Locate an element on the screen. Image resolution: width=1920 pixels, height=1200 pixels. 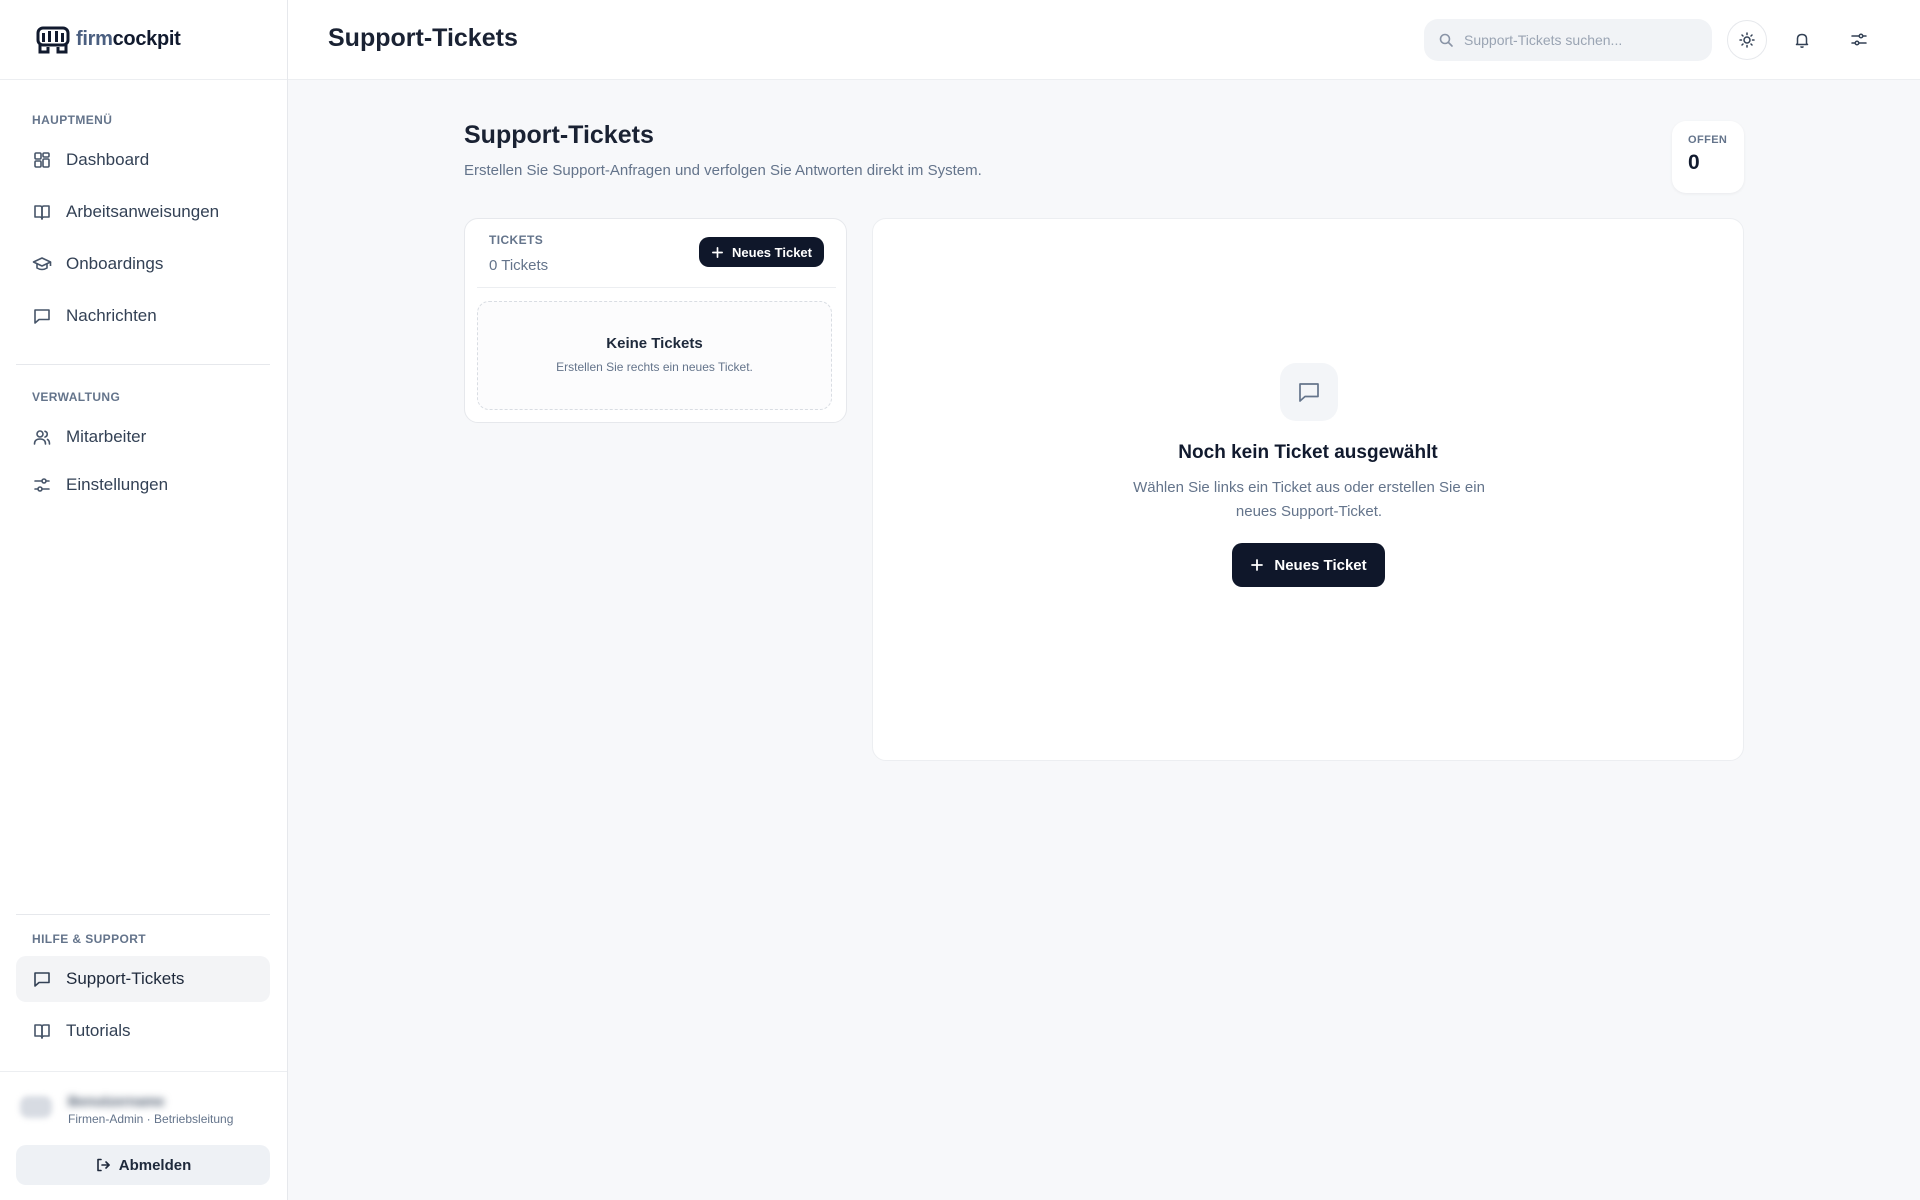
sidebar-item-label: Support-Tickets is located at coordinates (125, 978).